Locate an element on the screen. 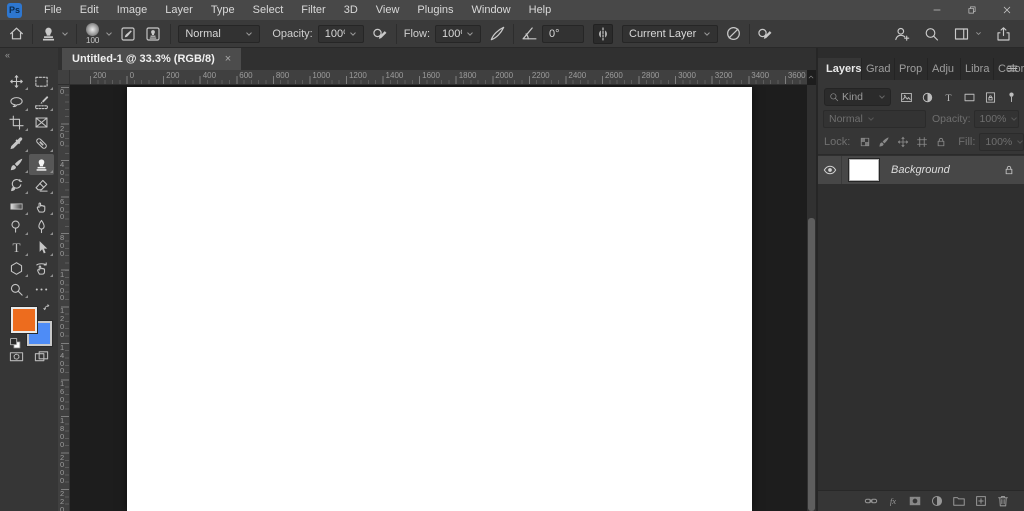 The width and height of the screenshot is (1024, 511). minimize-button is located at coordinates (936, 10).